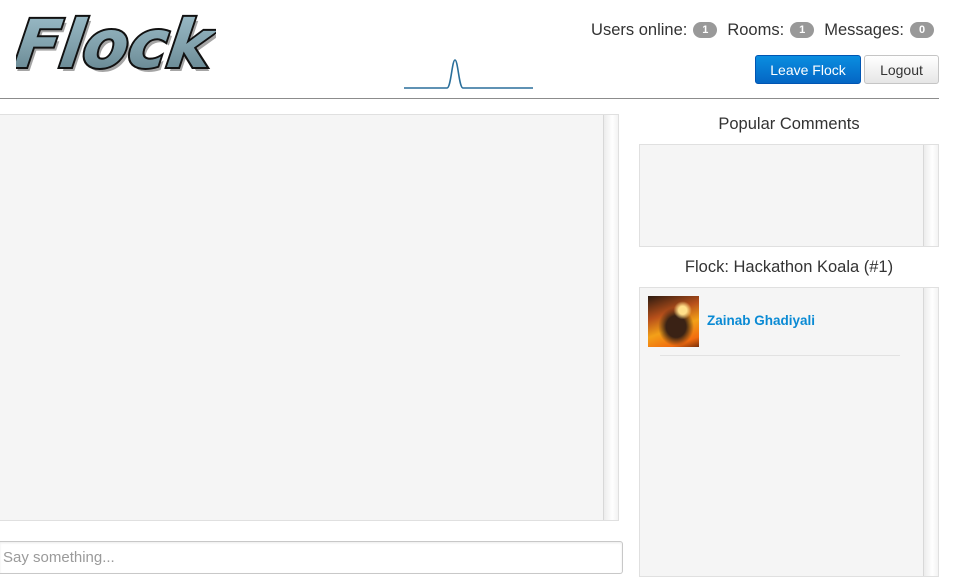 This screenshot has height=588, width=960. Describe the element at coordinates (789, 195) in the screenshot. I see `popular-comments-panel` at that location.